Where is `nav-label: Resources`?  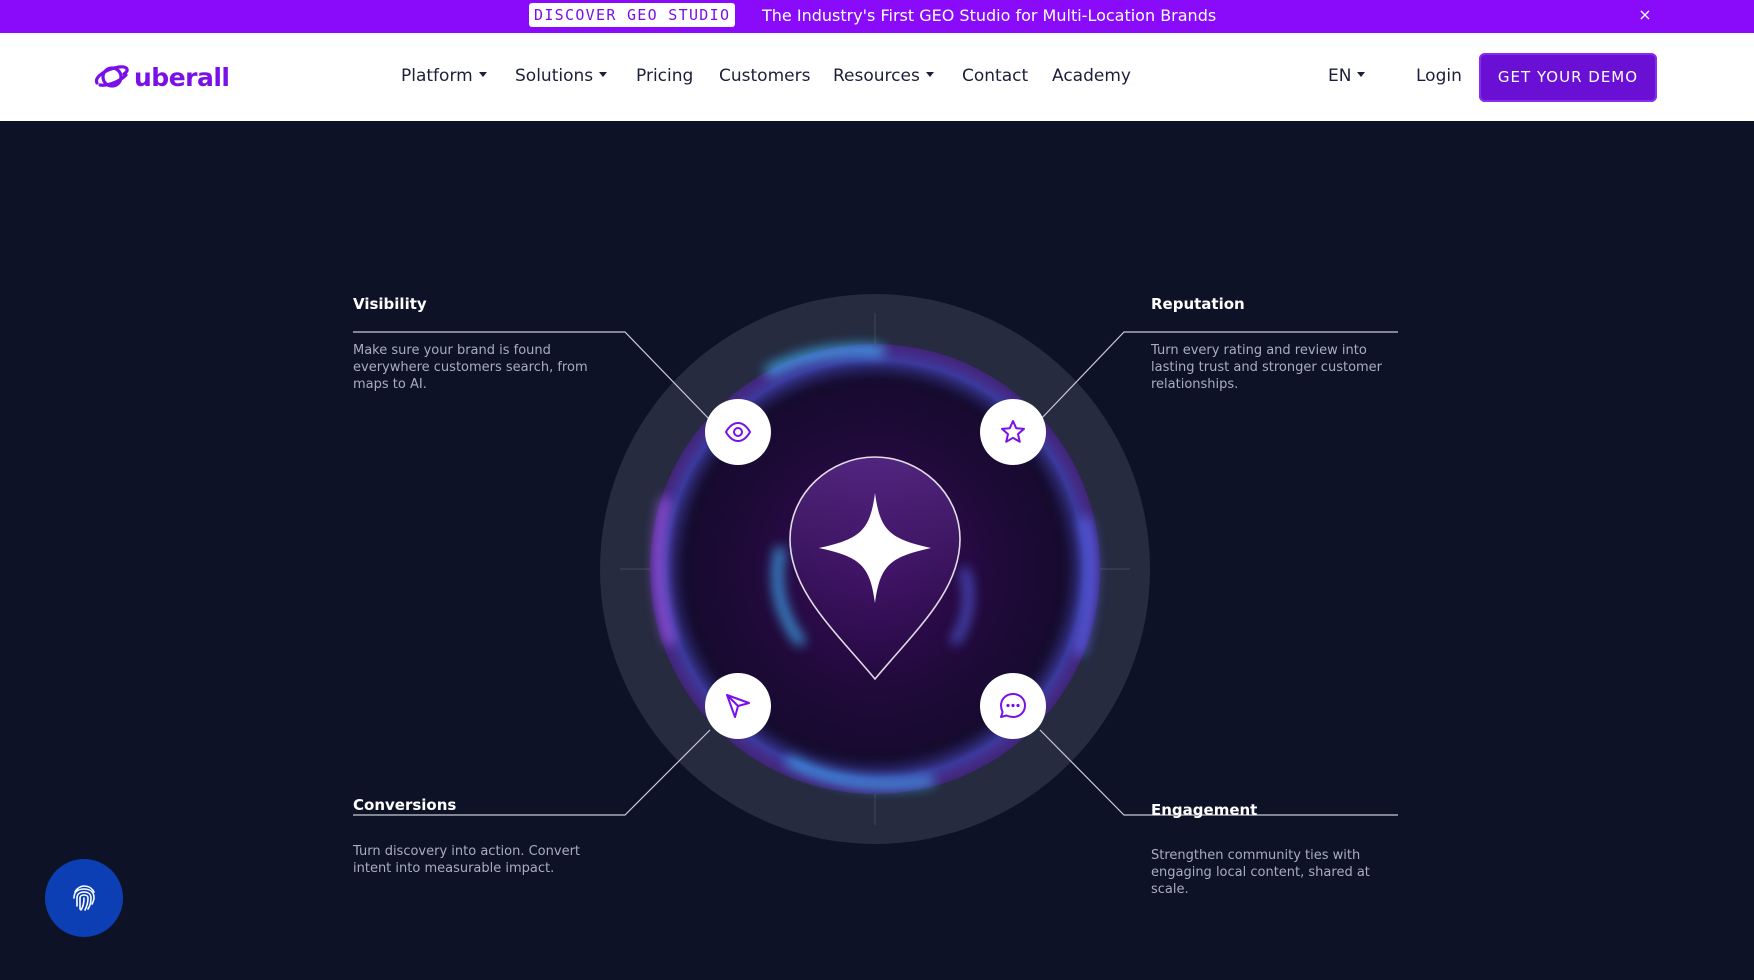
nav-label: Resources is located at coordinates (876, 76).